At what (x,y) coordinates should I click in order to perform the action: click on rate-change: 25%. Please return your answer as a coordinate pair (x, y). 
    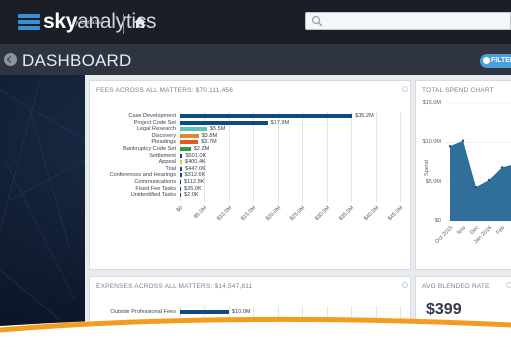
    Looking at the image, I should click on (434, 338).